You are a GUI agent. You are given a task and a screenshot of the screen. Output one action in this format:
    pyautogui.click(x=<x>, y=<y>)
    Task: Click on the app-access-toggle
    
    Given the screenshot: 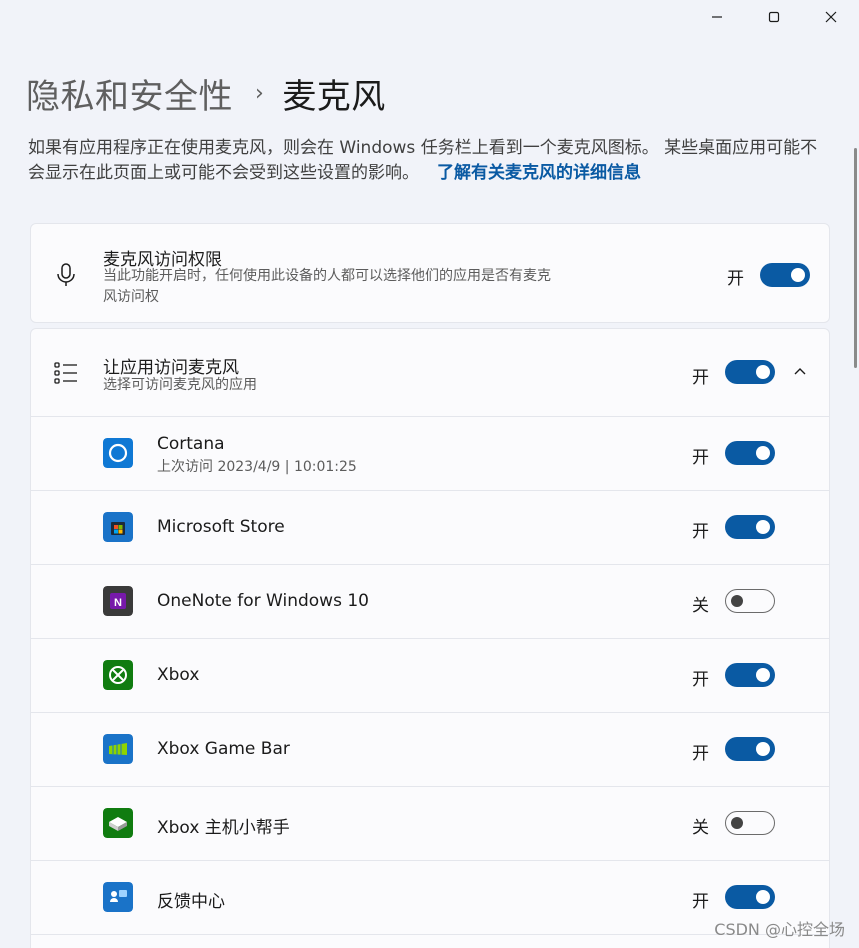 What is the action you would take?
    pyautogui.click(x=750, y=372)
    